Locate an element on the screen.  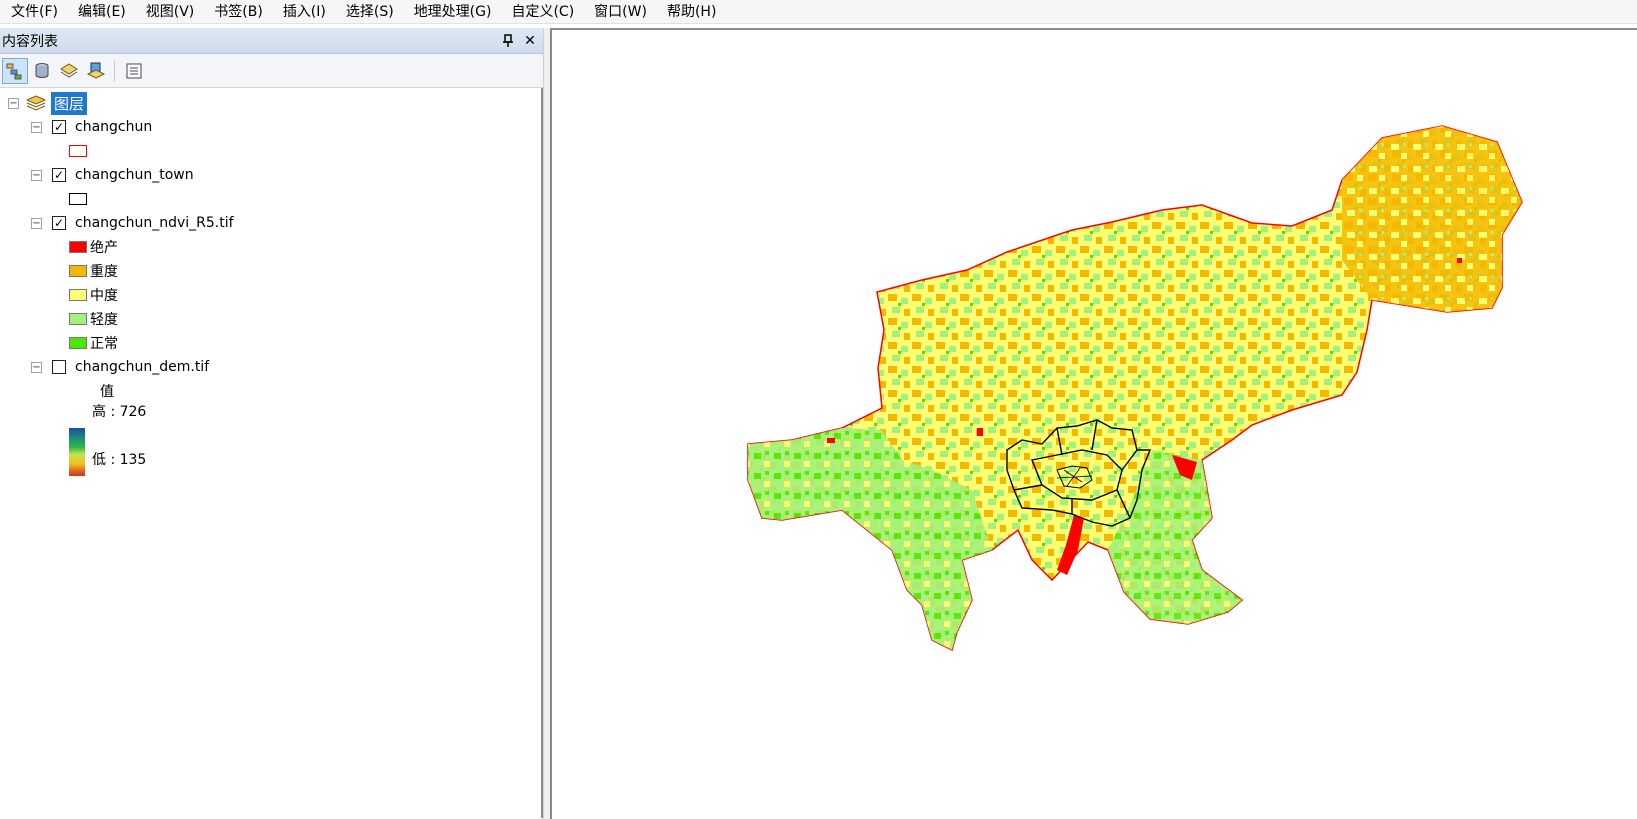
legend-class-row: 中度 is located at coordinates (93, 295).